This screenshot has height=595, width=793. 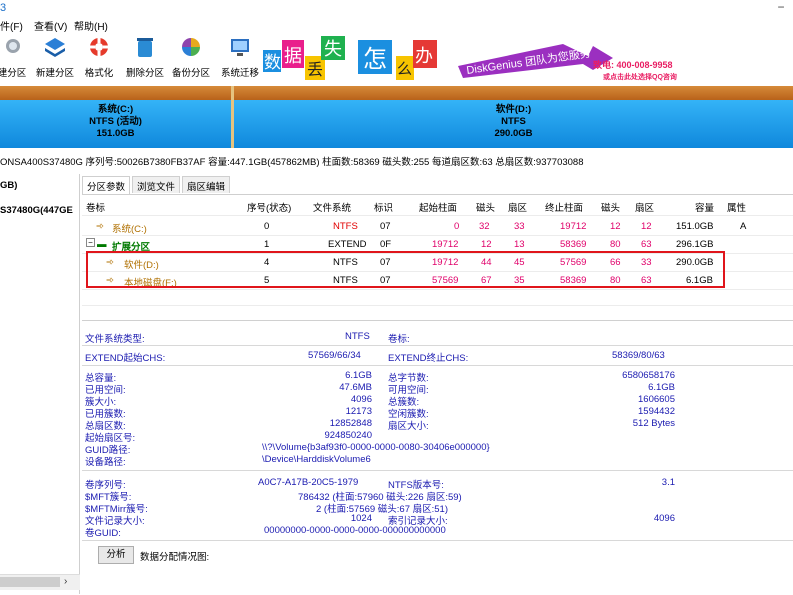 What do you see at coordinates (103, 533) in the screenshot?
I see `detail-label: 卷GUID:` at bounding box center [103, 533].